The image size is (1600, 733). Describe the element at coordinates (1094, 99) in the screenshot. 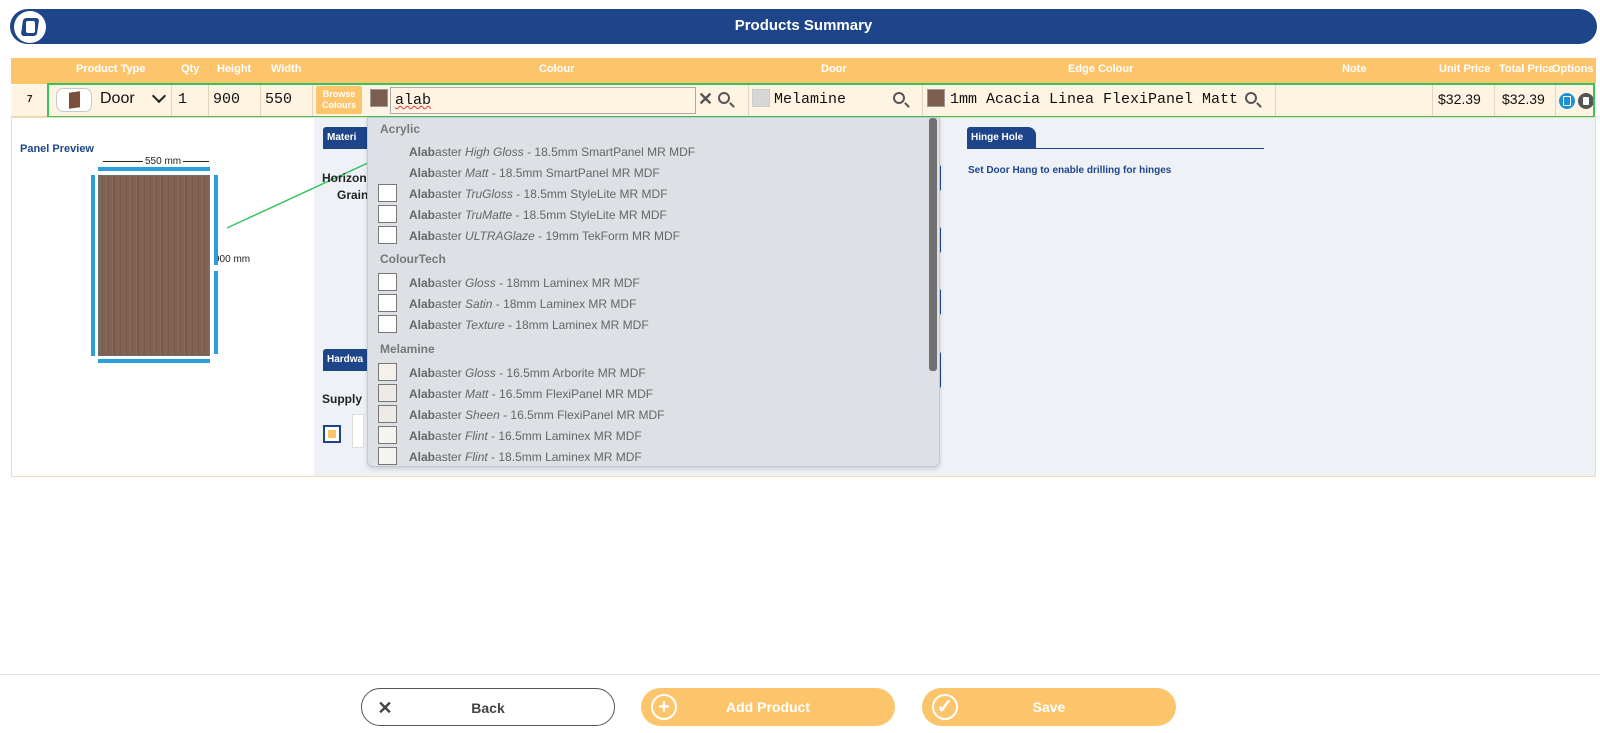

I see `edge-colour-input: 1mm Acacia Linea FlexiPanel Matt` at that location.